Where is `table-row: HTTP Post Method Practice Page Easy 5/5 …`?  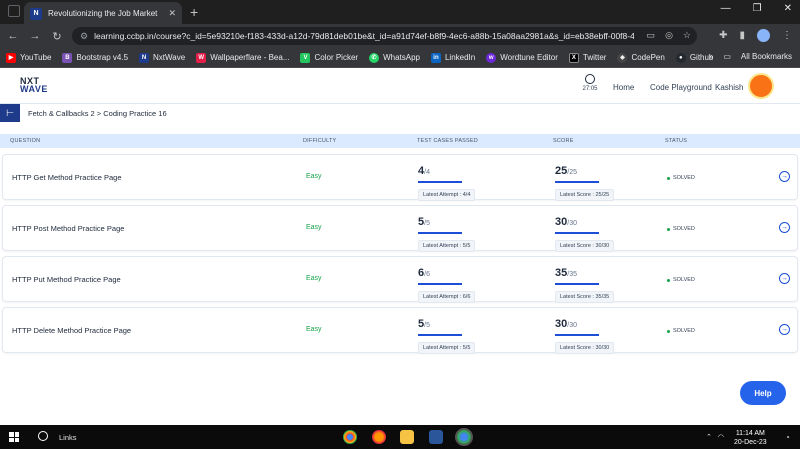 table-row: HTTP Post Method Practice Page Easy 5/5 … is located at coordinates (400, 228).